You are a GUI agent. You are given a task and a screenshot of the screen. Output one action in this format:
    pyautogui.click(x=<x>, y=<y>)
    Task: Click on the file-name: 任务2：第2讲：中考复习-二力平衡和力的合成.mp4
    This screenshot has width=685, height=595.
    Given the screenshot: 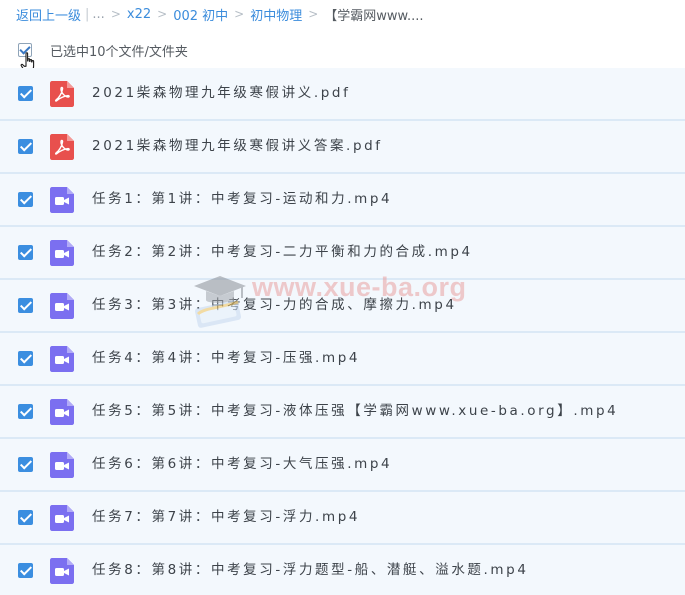 What is the action you would take?
    pyautogui.click(x=282, y=252)
    